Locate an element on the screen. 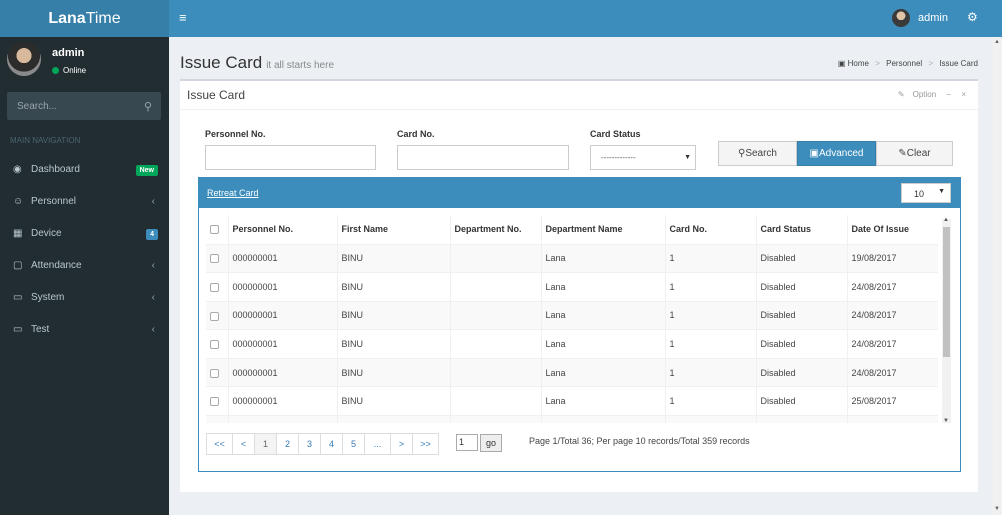 The width and height of the screenshot is (1002, 515). topbar-avatar is located at coordinates (901, 18).